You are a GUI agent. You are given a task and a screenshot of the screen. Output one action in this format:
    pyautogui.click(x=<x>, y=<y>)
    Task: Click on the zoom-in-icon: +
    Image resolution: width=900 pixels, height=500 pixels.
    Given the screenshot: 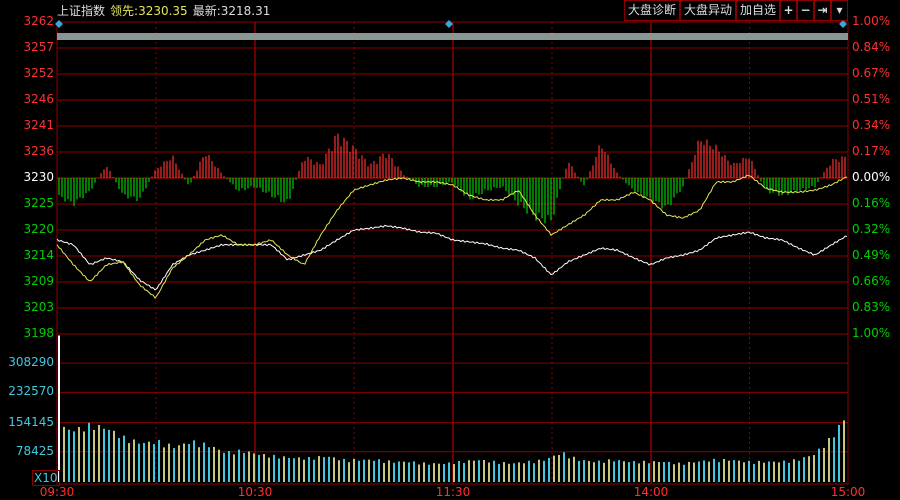 What is the action you would take?
    pyautogui.click(x=788, y=10)
    